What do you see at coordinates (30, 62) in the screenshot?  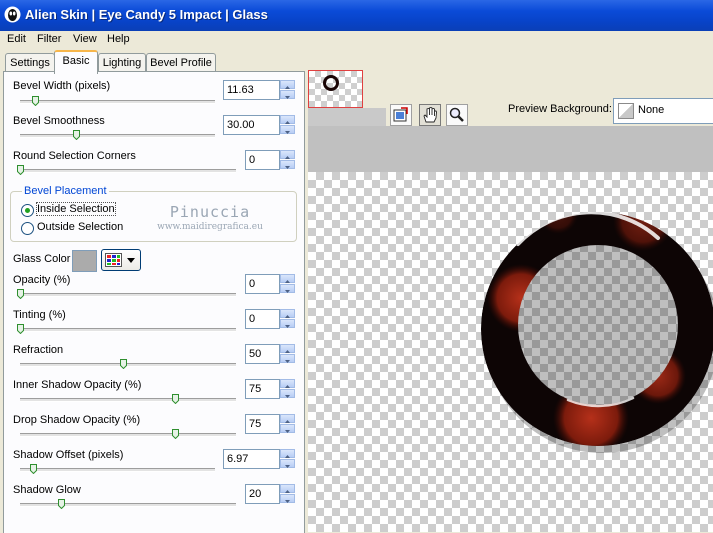 I see `tab-settings: Settings` at bounding box center [30, 62].